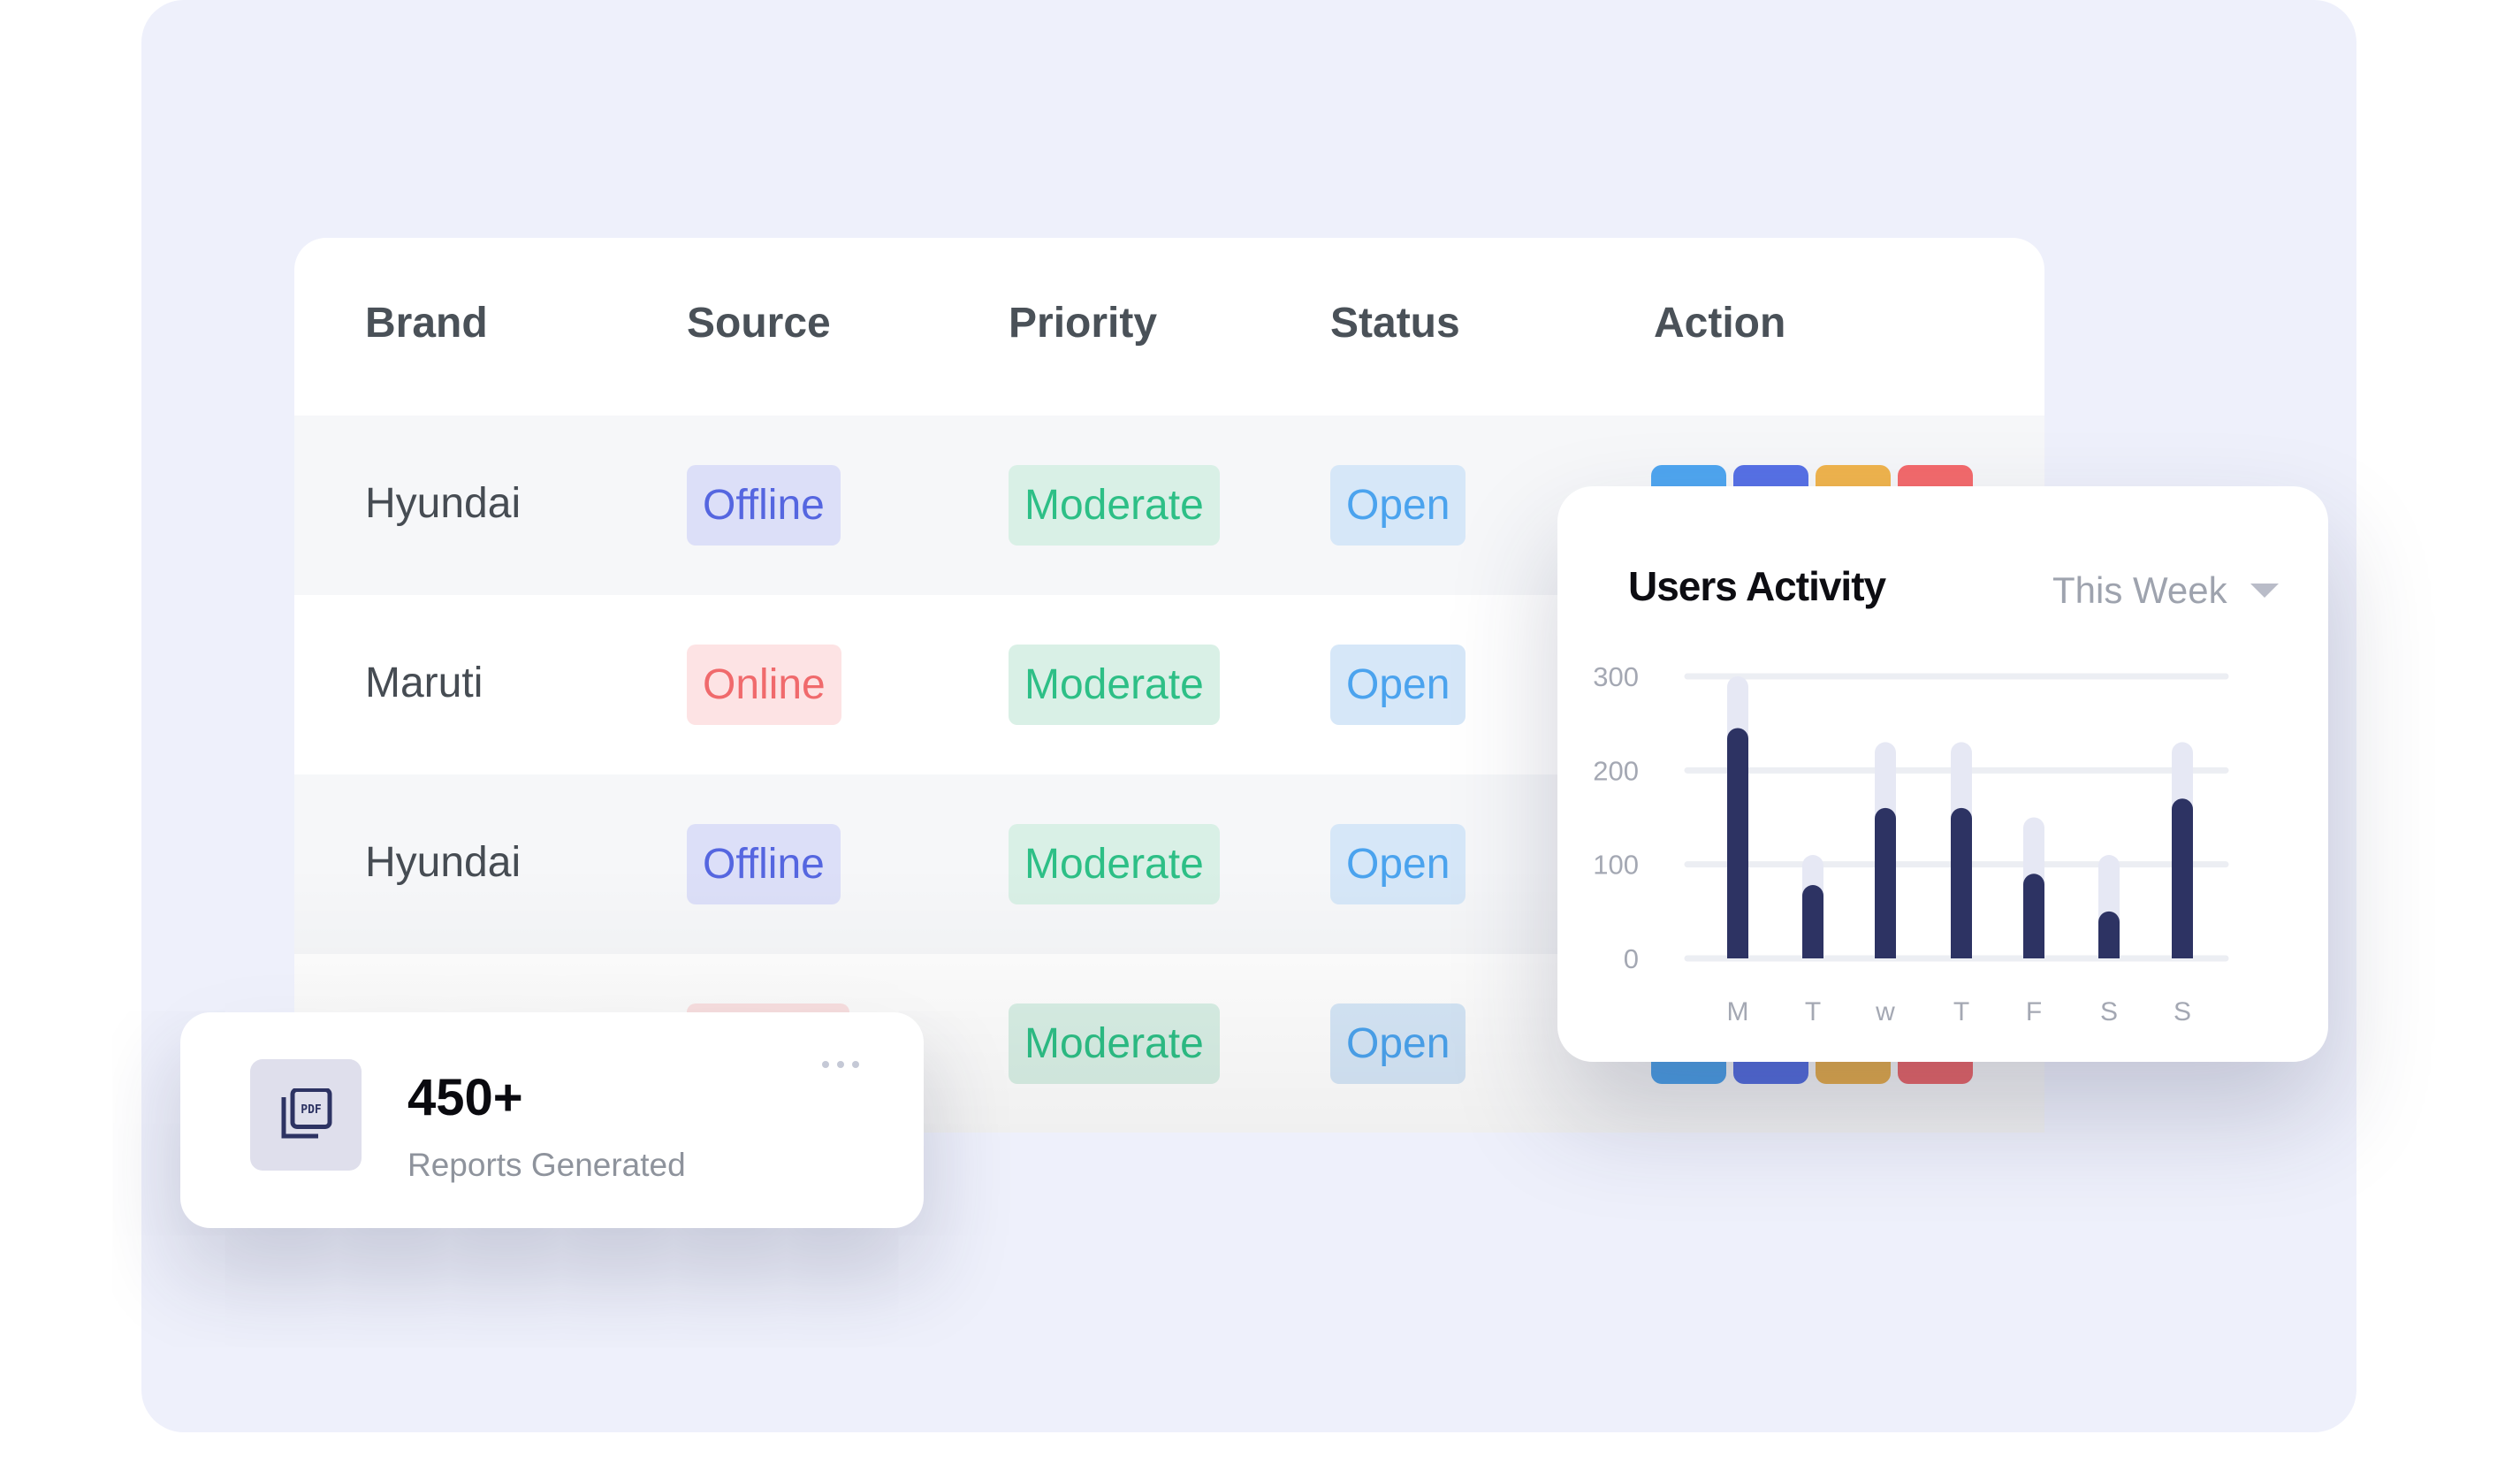 The image size is (2520, 1465). I want to click on pdf-icon-container: PDF, so click(306, 1115).